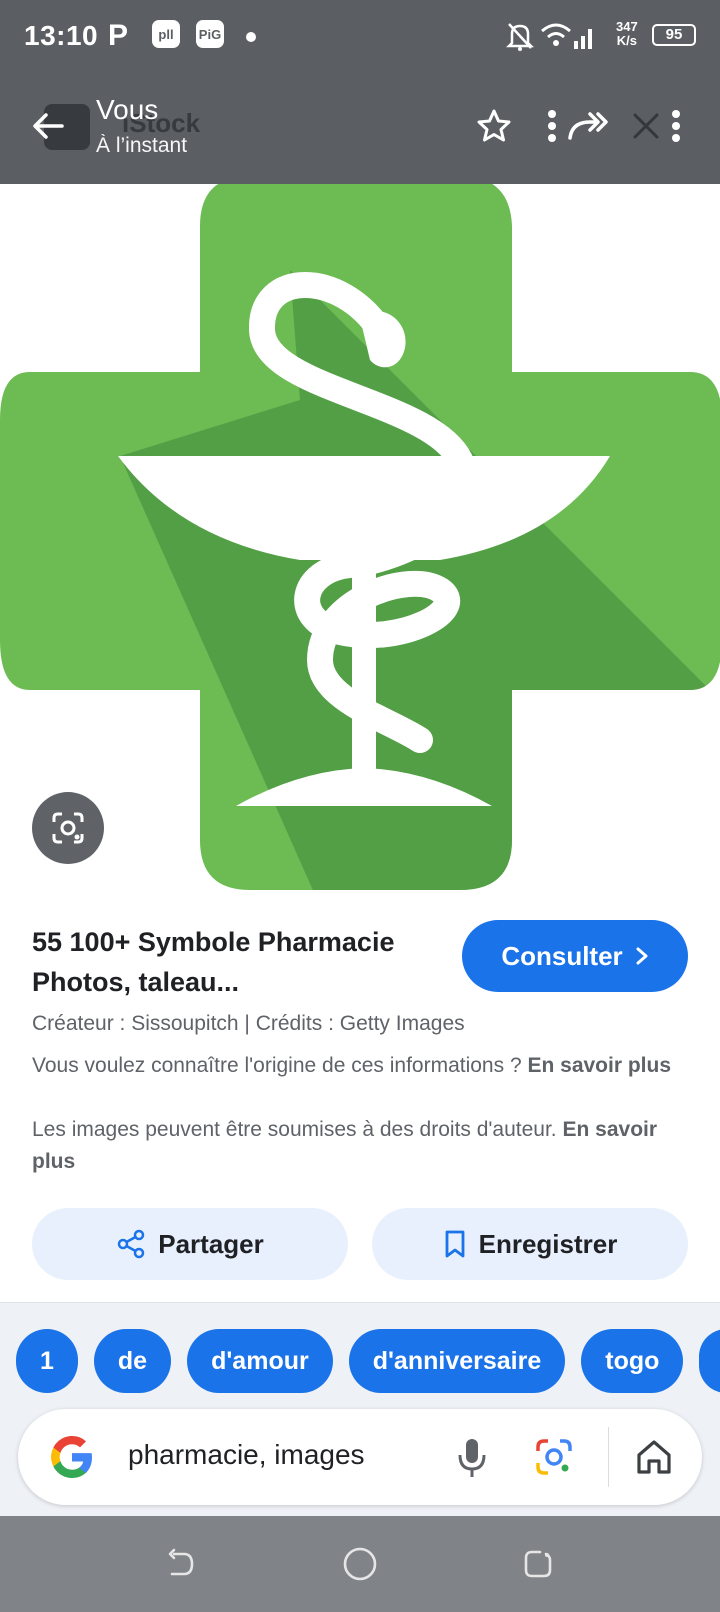 Image resolution: width=720 pixels, height=1612 pixels. I want to click on save-button: Enregistrer, so click(530, 1244).